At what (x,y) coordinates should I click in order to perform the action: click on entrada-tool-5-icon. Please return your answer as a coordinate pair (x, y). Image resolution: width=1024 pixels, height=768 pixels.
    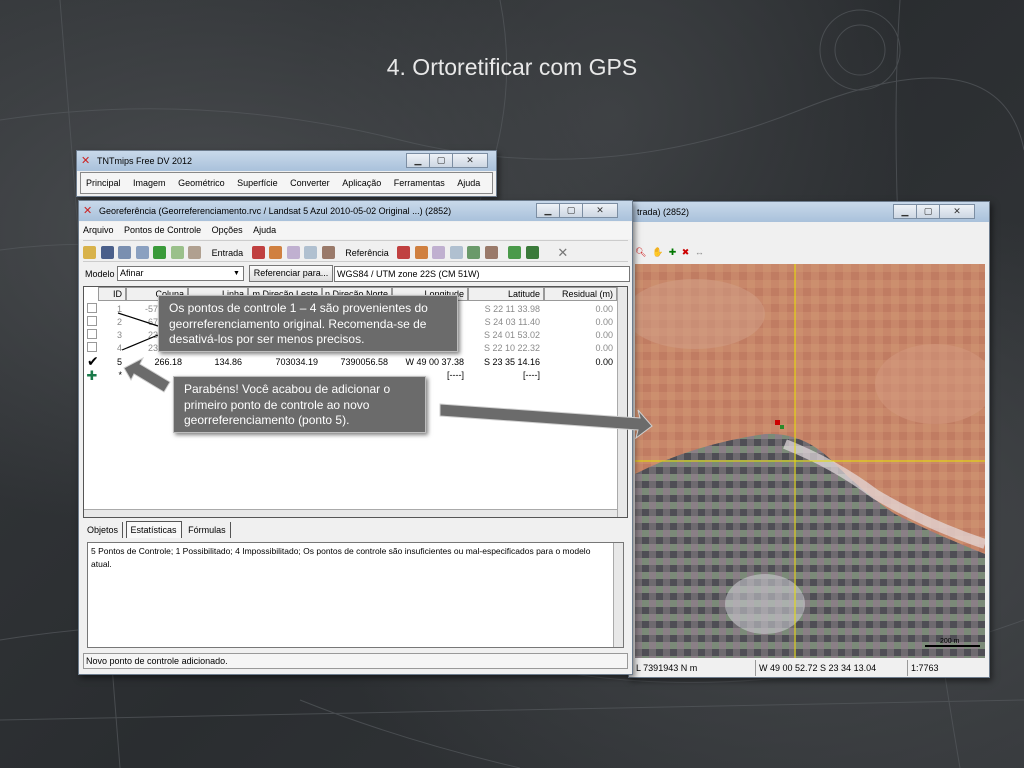
    Looking at the image, I should click on (328, 253).